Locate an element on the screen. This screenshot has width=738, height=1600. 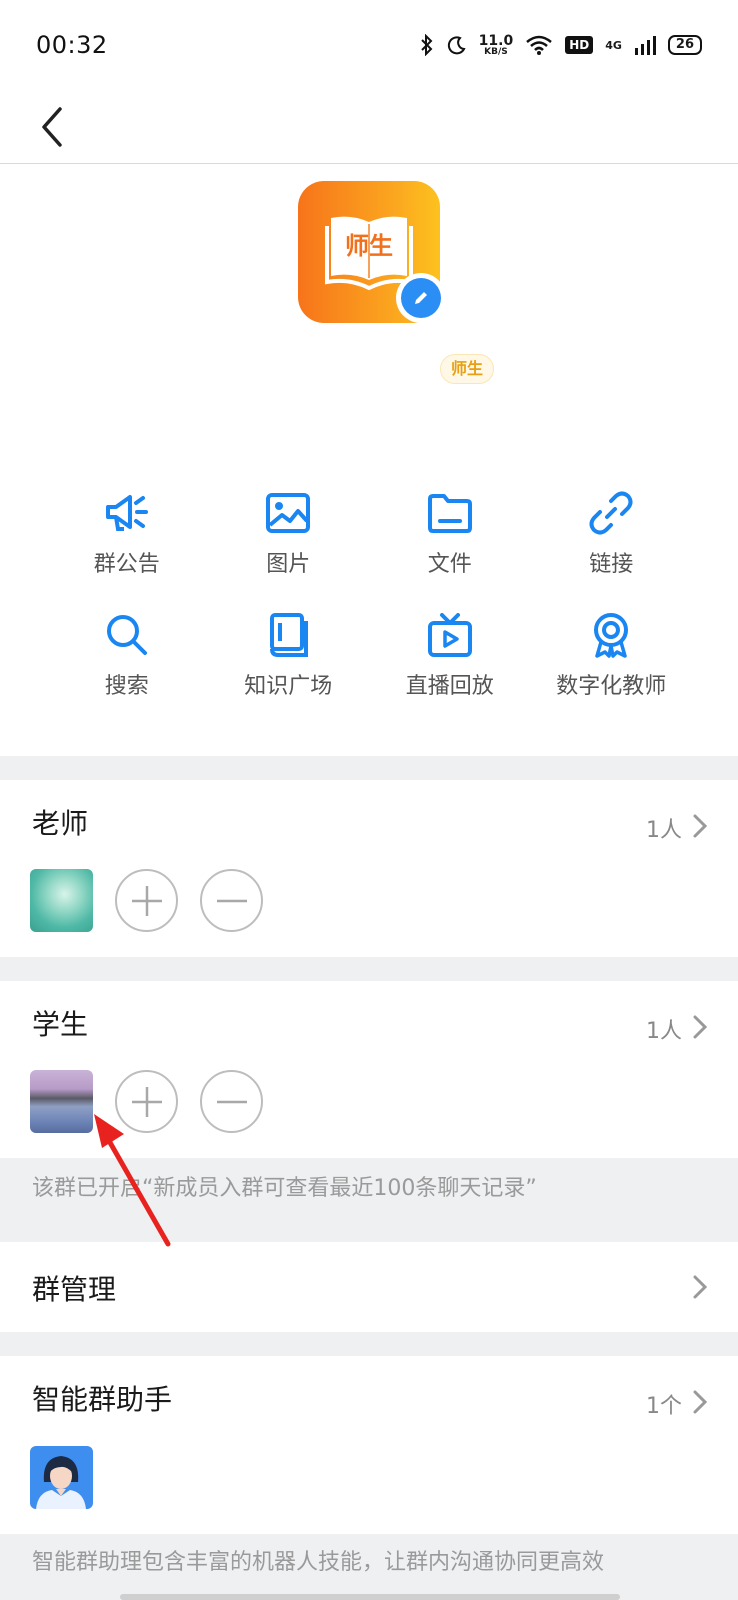
tool-label: 图片 is located at coordinates (288, 564).